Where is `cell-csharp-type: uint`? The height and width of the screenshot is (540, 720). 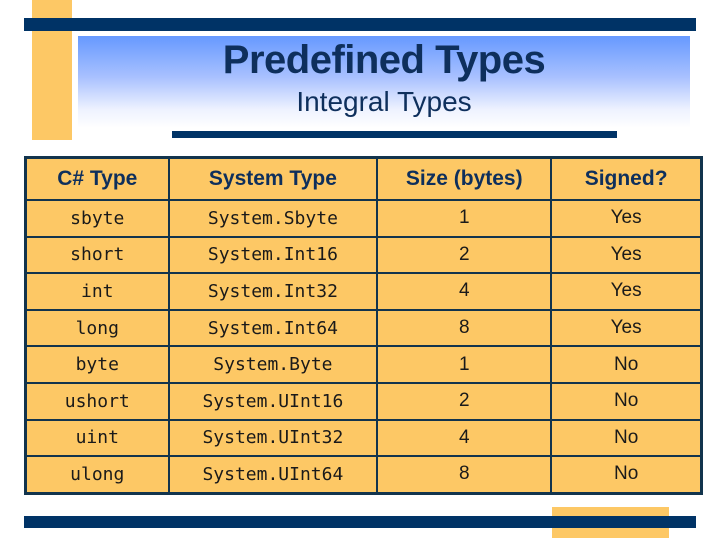
cell-csharp-type: uint is located at coordinates (97, 438).